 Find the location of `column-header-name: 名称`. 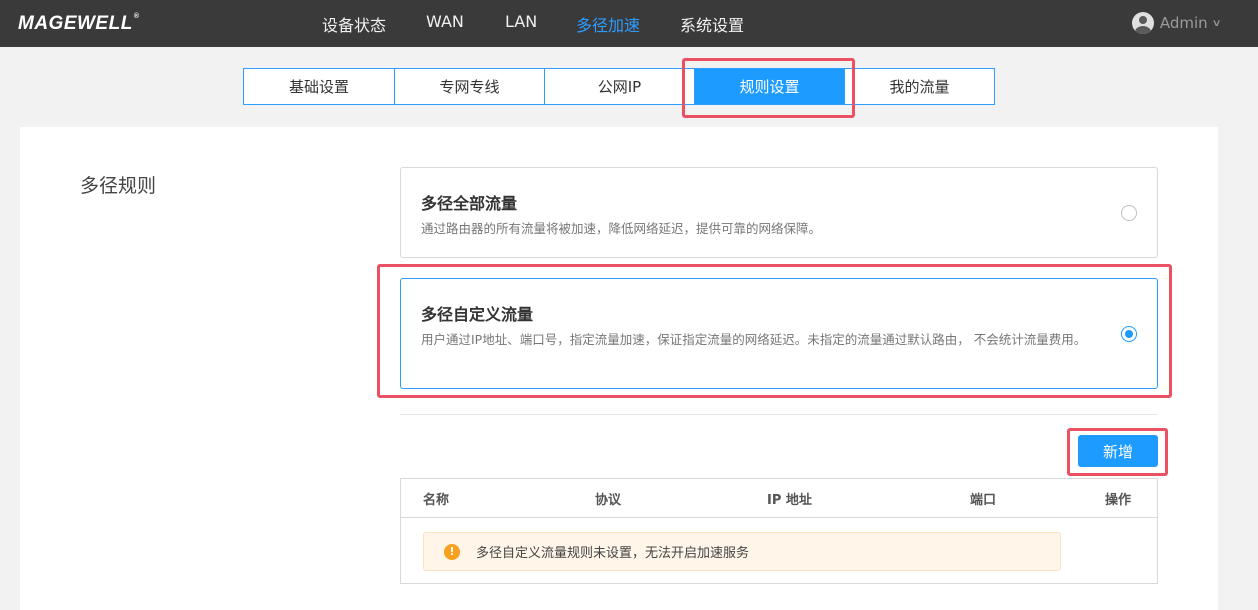

column-header-name: 名称 is located at coordinates (436, 500).